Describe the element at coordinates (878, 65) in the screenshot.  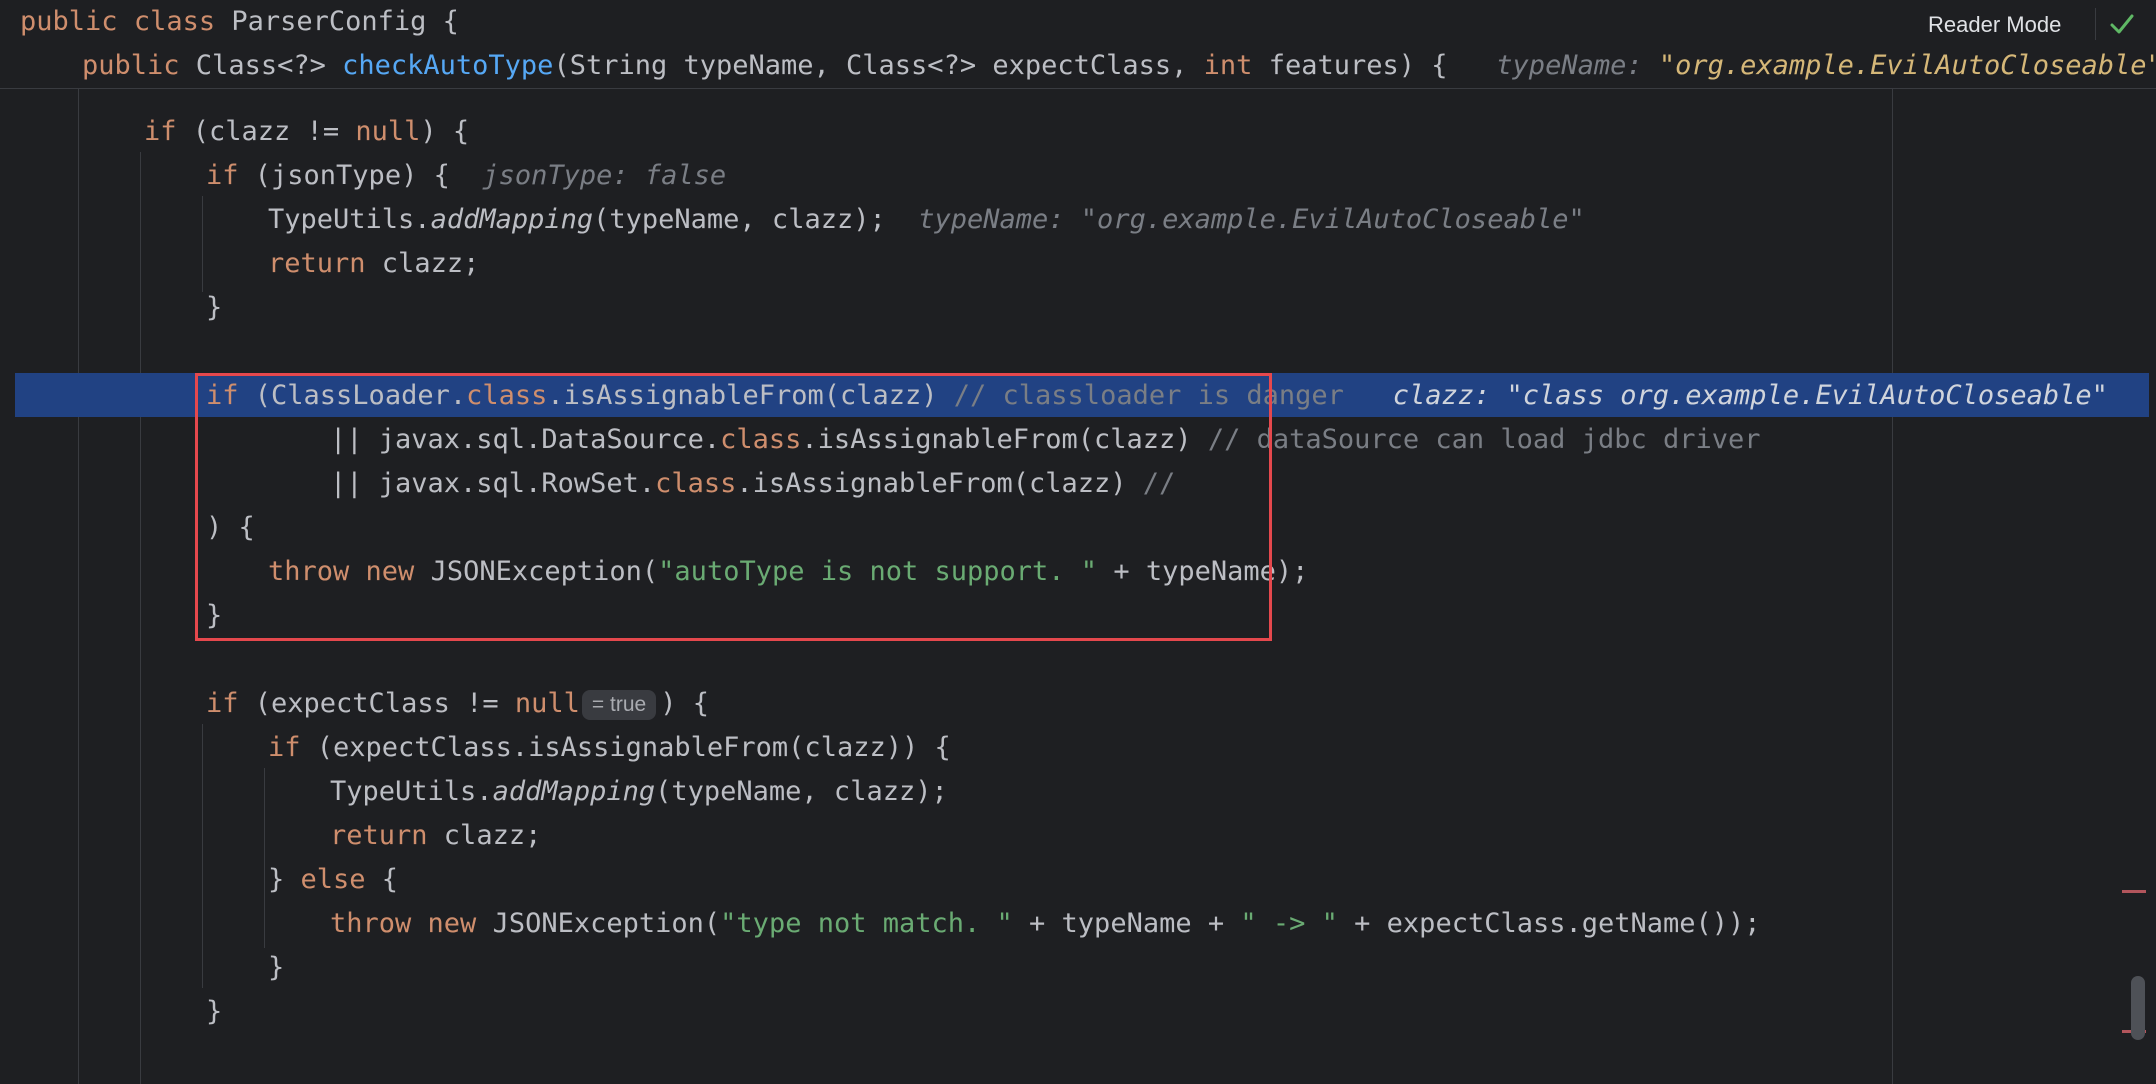
I see `code-text: (String typeName, Class<?> expectClass,` at that location.